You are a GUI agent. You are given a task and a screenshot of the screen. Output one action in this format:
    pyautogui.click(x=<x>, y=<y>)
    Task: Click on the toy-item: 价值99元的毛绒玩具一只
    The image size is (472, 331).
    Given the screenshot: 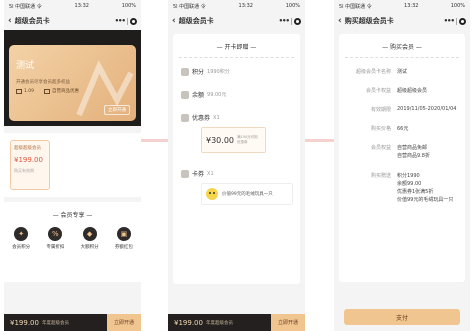 What is the action you would take?
    pyautogui.click(x=247, y=194)
    